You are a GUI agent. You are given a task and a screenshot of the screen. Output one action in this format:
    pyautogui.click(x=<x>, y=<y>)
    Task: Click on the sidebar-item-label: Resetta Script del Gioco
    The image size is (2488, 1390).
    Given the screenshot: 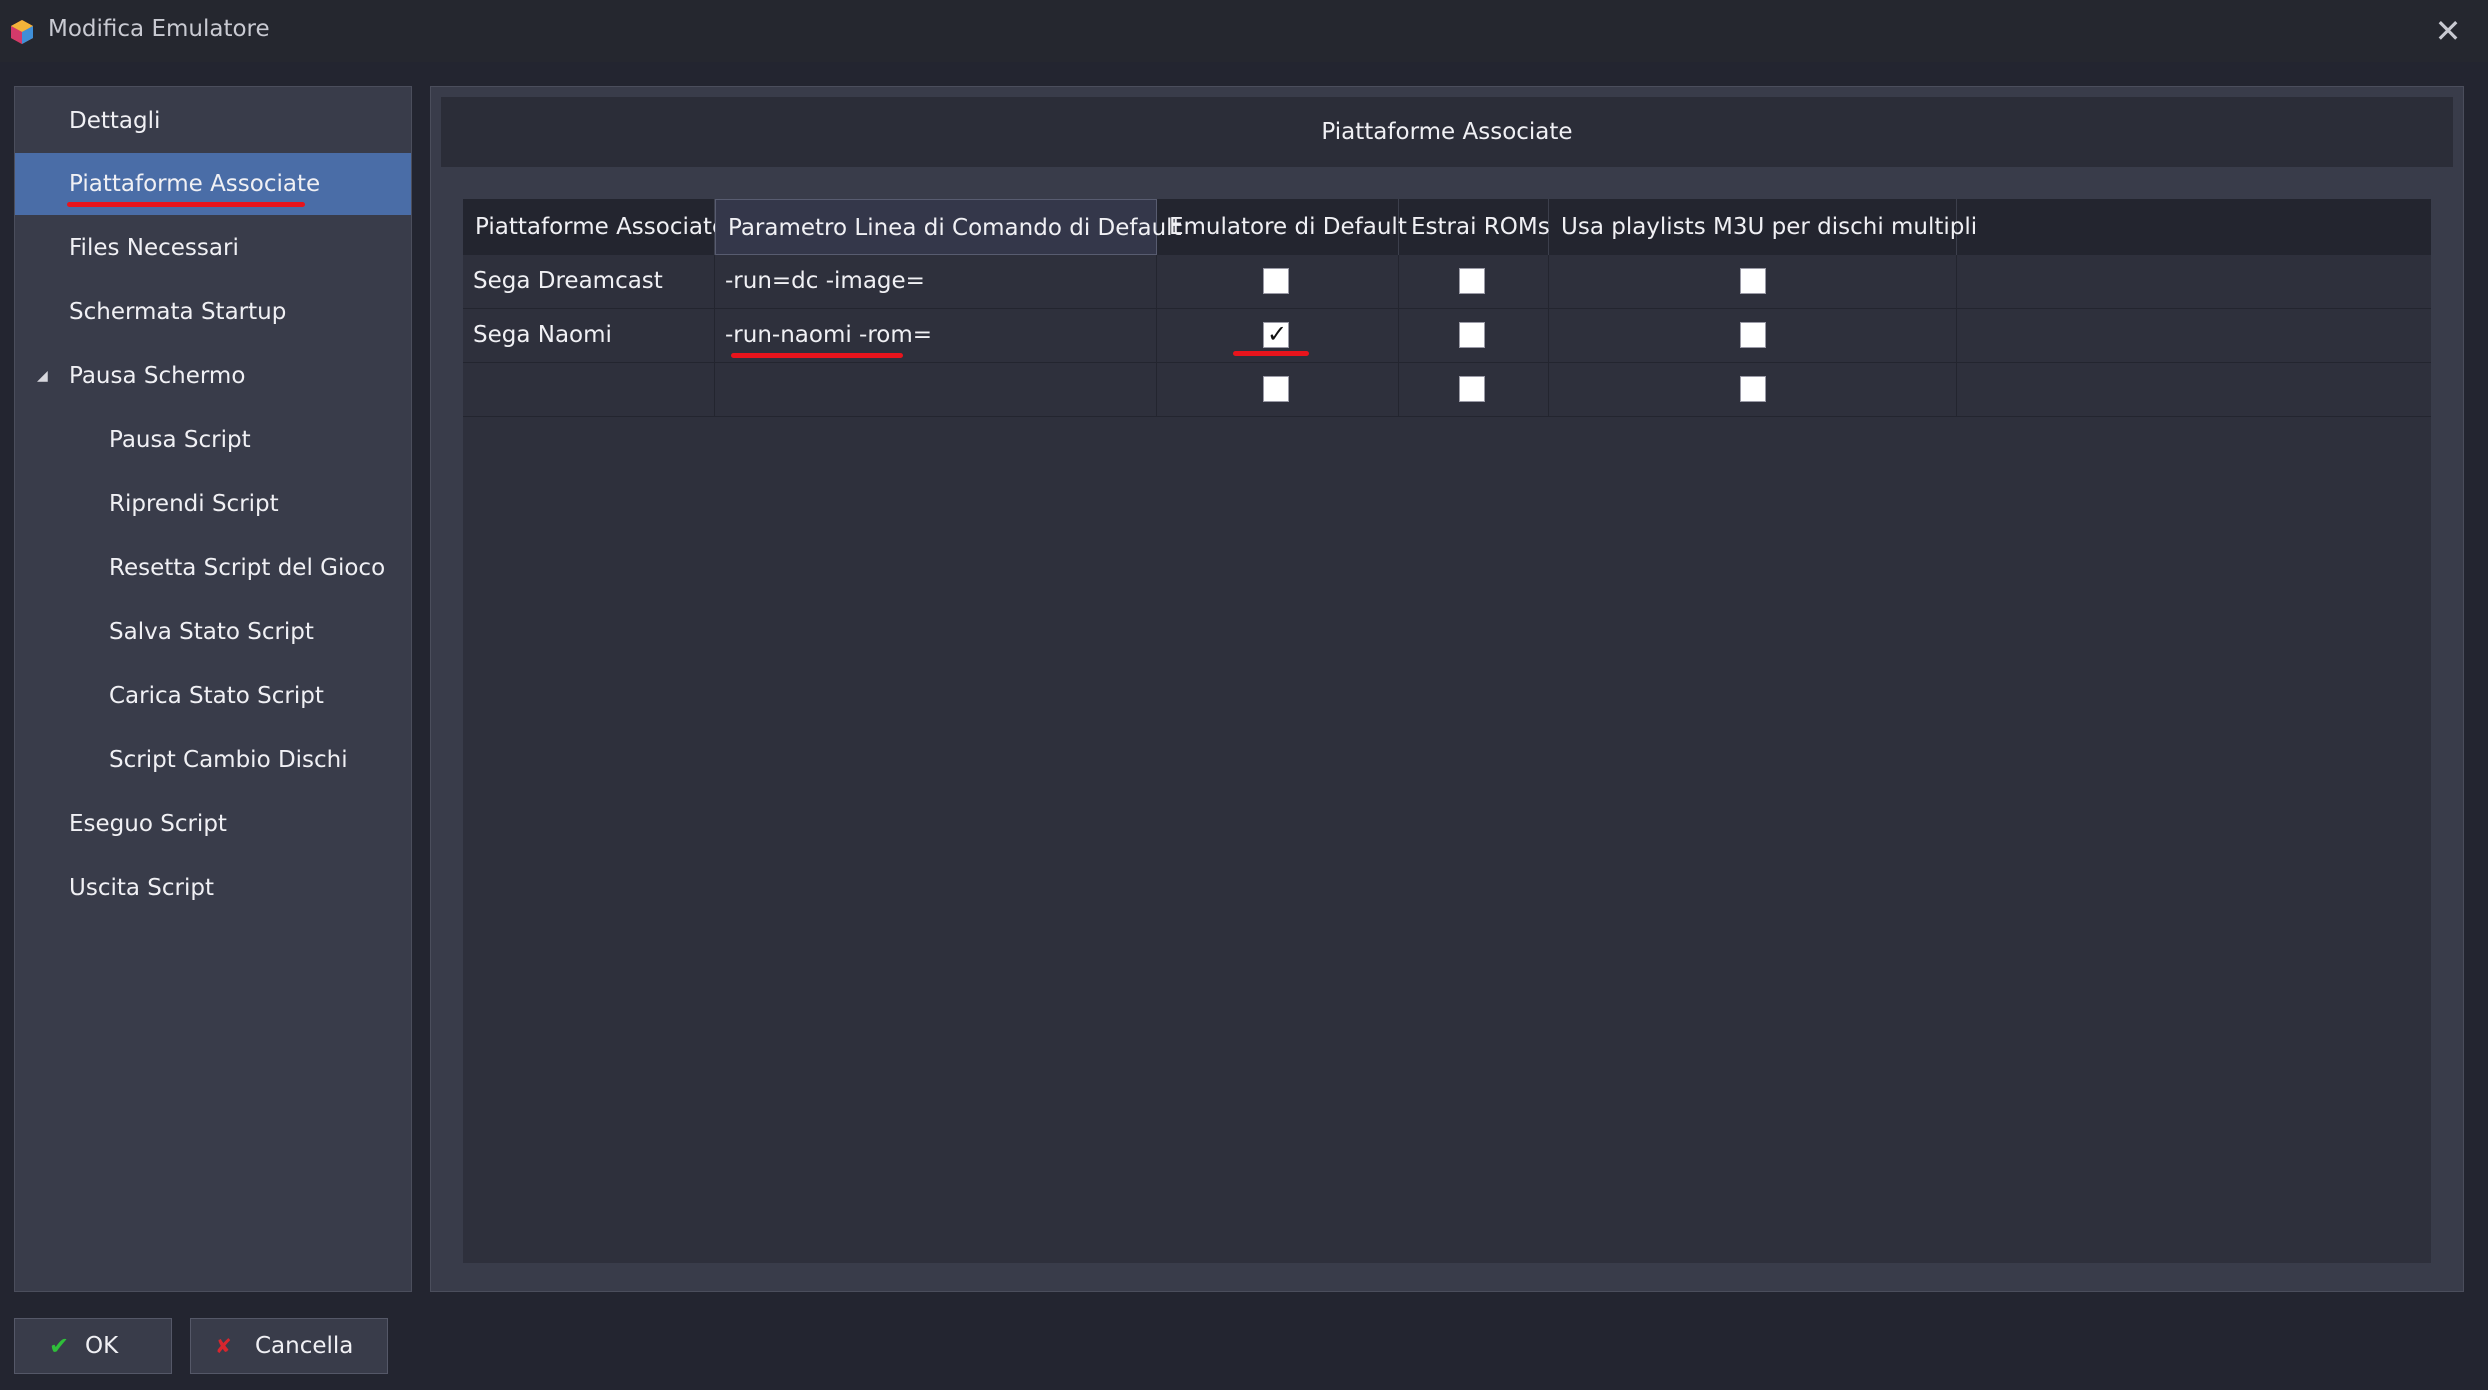 What is the action you would take?
    pyautogui.click(x=247, y=568)
    